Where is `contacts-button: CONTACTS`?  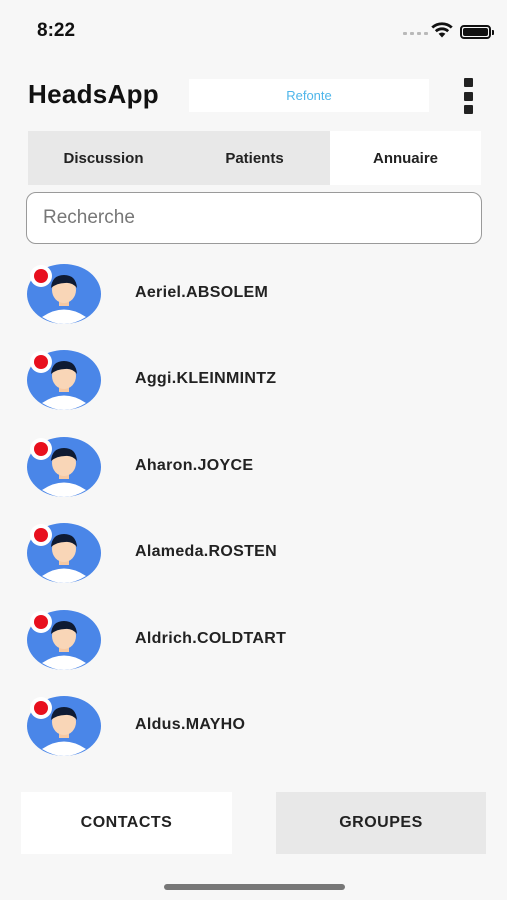 contacts-button: CONTACTS is located at coordinates (126, 823).